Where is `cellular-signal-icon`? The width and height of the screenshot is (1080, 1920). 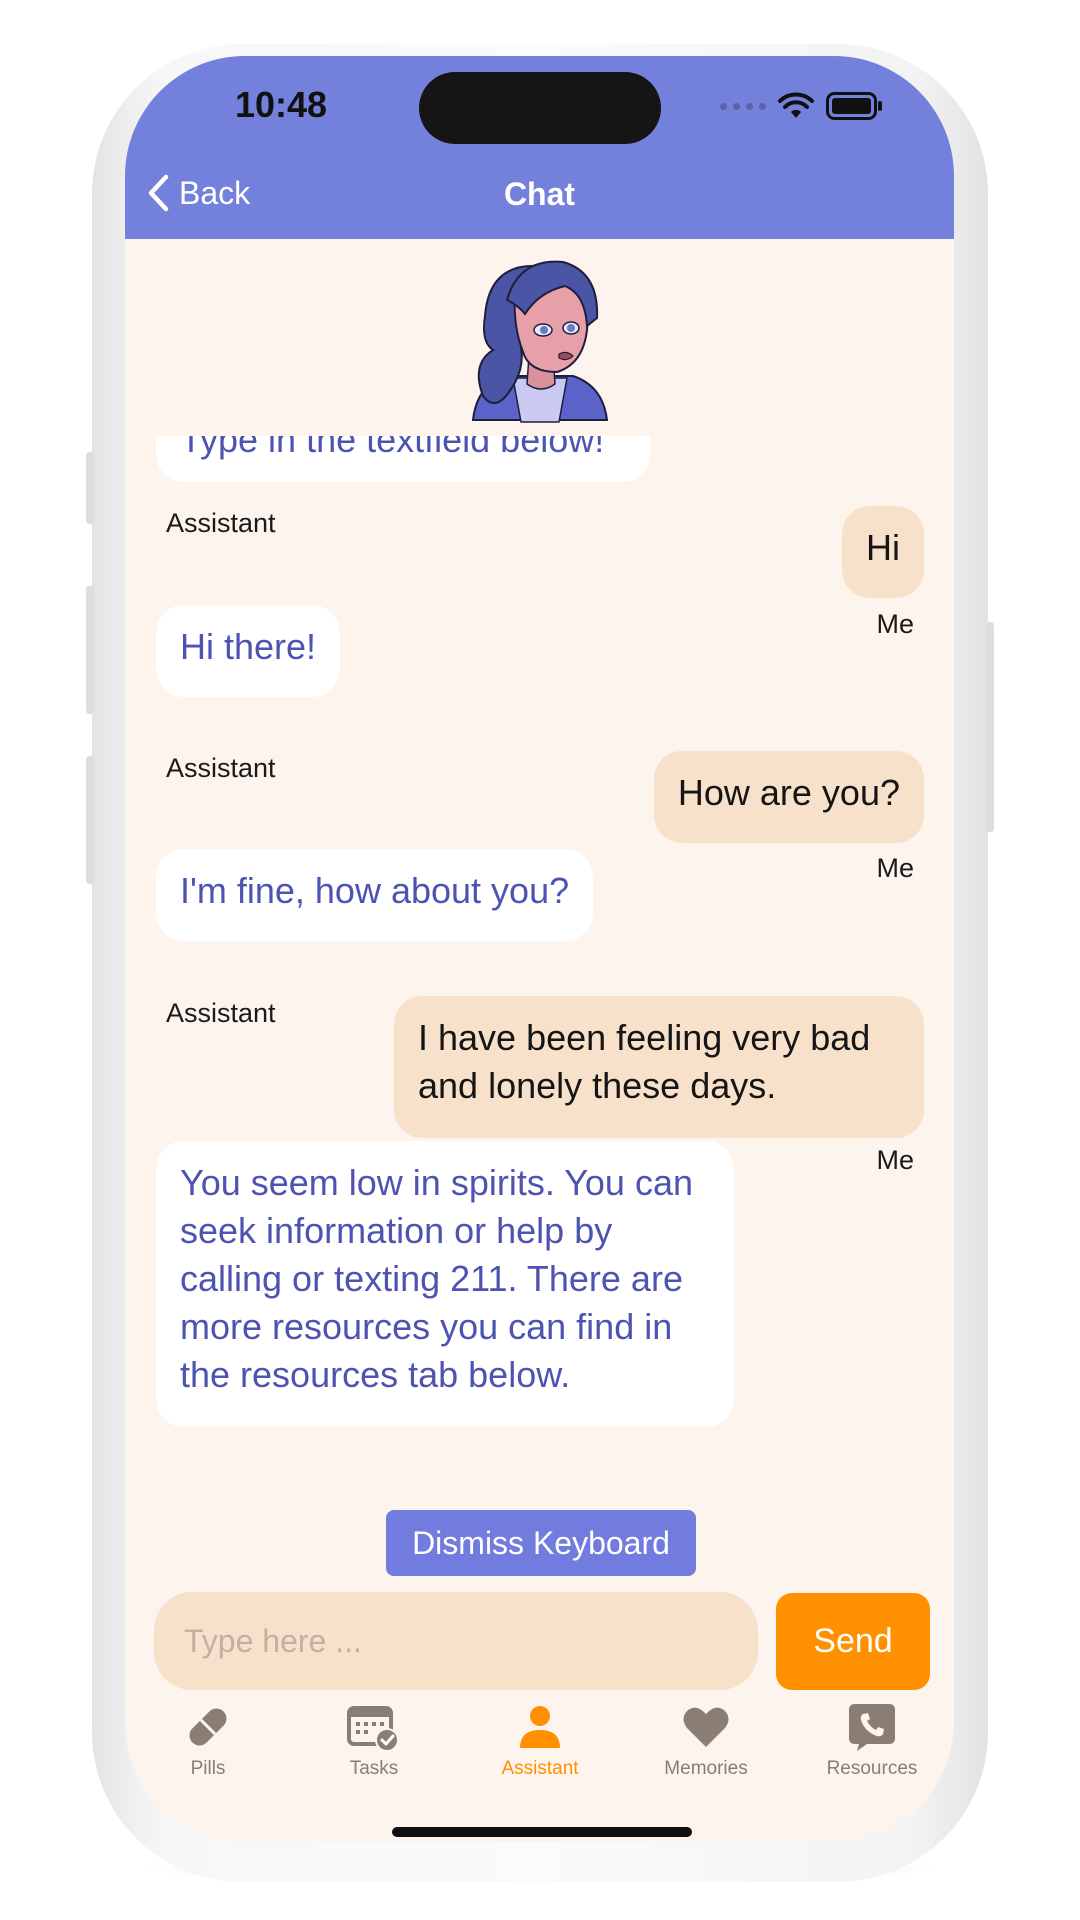
cellular-signal-icon is located at coordinates (743, 106).